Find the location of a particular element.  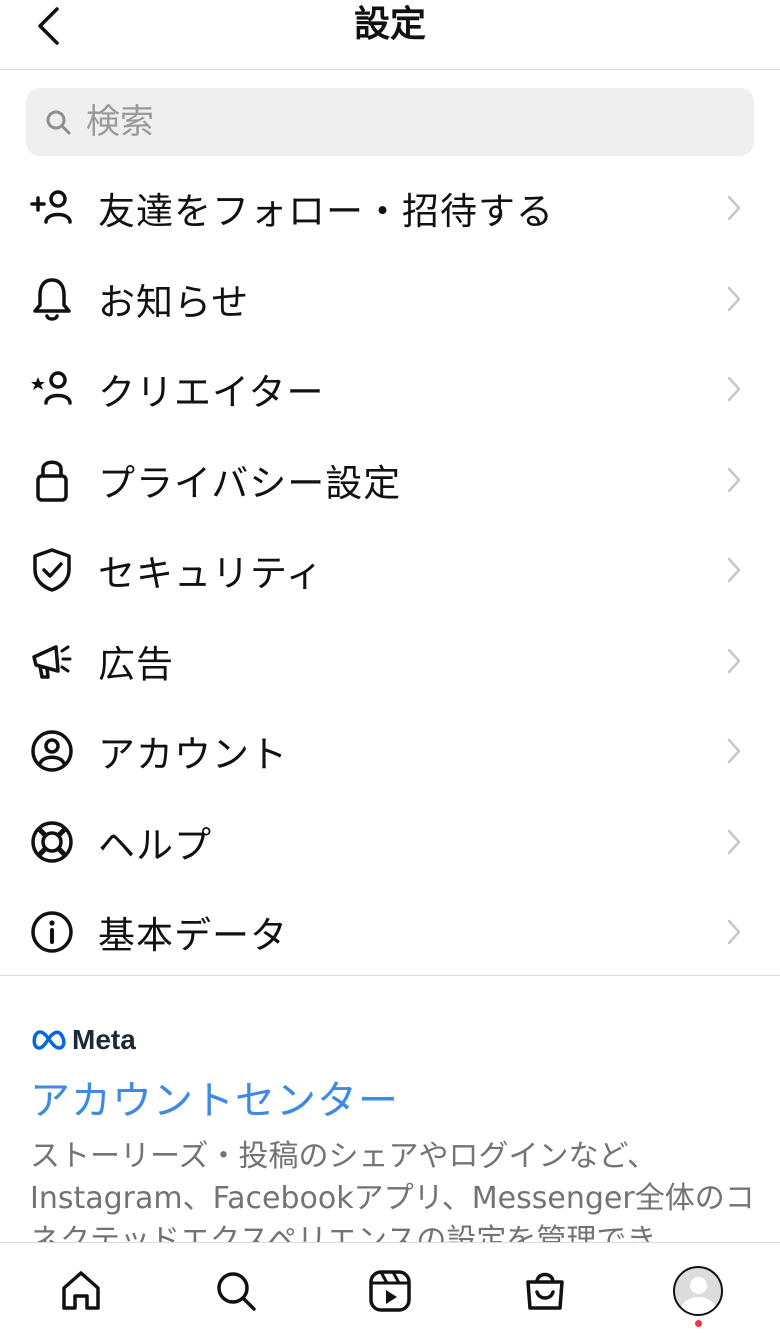

star-person-icon is located at coordinates (52, 389).